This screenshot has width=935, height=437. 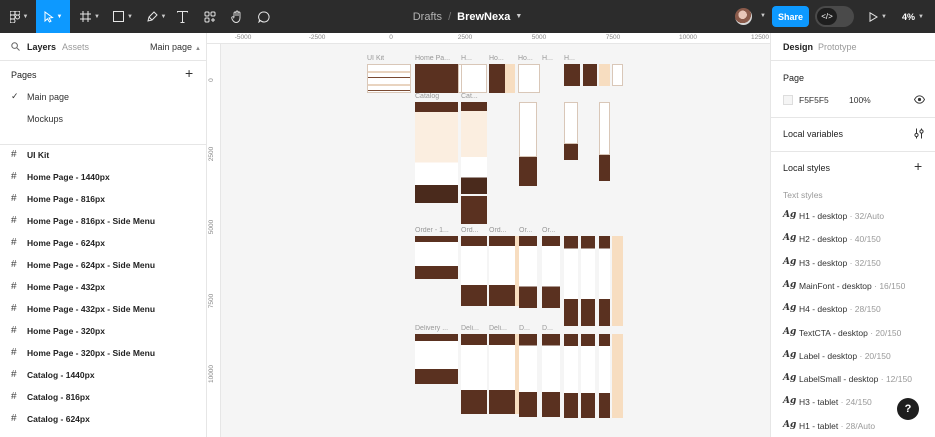 What do you see at coordinates (483, 17) in the screenshot?
I see `file-name: BrewNexa` at bounding box center [483, 17].